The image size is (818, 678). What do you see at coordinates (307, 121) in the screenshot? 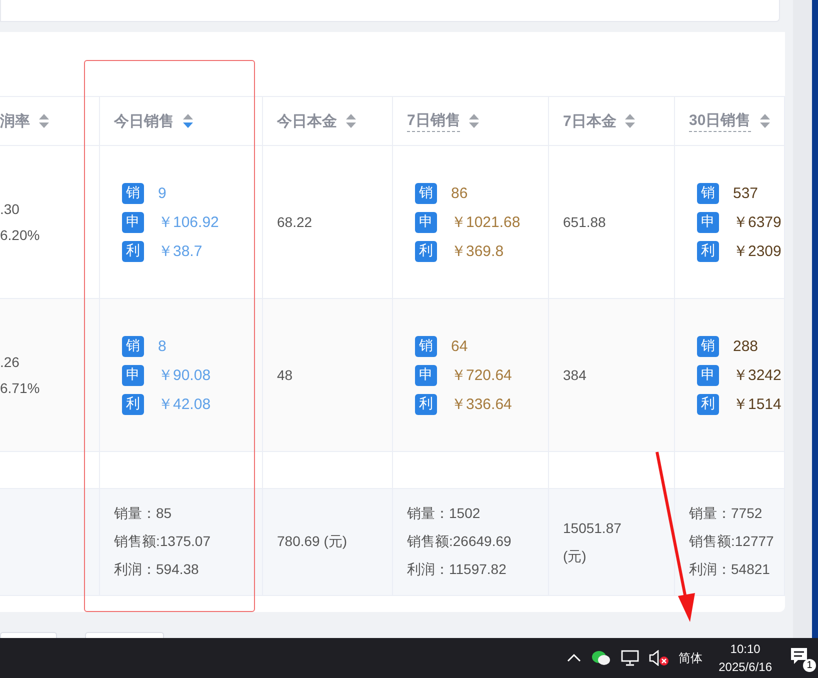
I see `column-header: 今日本金` at bounding box center [307, 121].